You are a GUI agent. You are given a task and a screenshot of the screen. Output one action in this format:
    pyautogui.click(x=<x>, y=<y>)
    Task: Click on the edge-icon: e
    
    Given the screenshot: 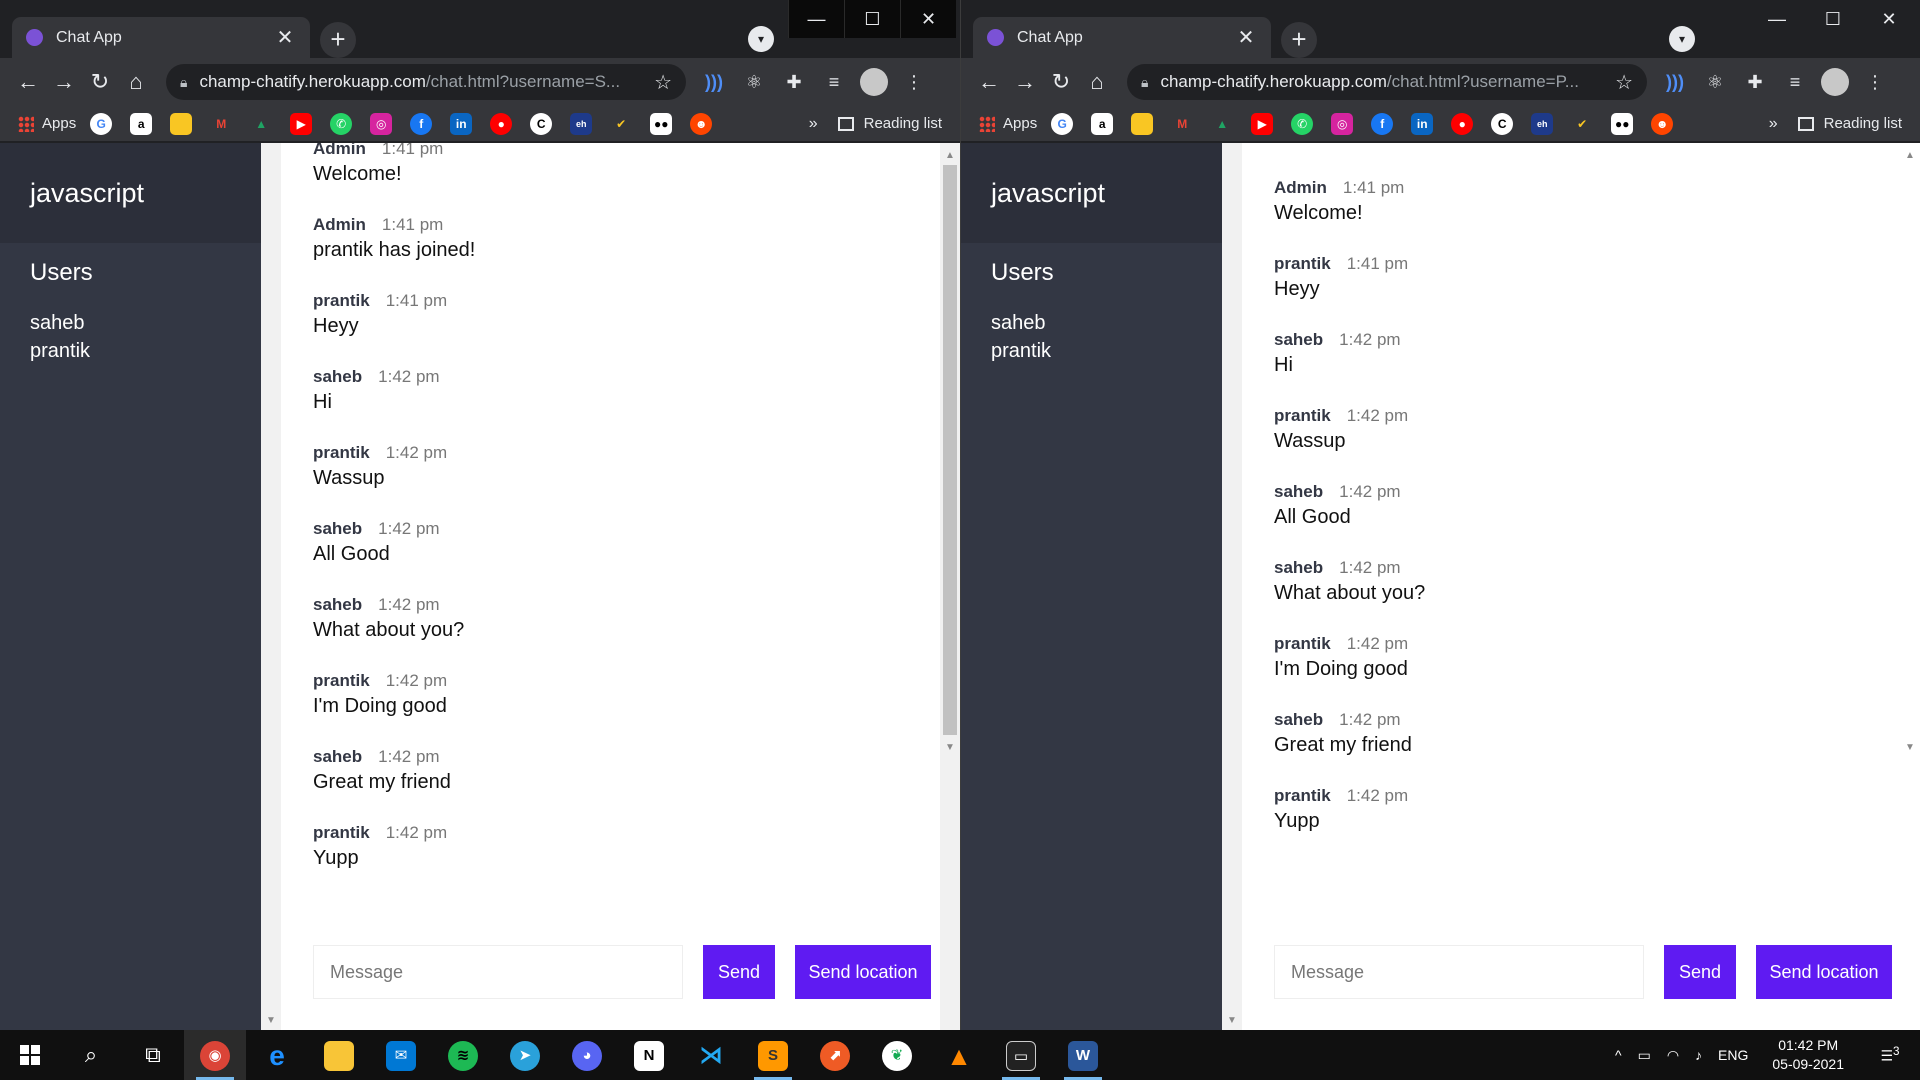 What is the action you would take?
    pyautogui.click(x=277, y=1055)
    